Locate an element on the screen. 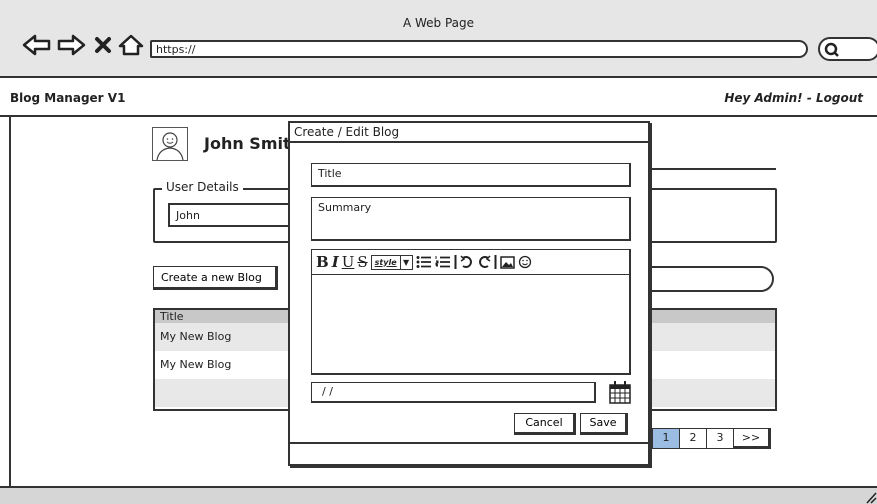 This screenshot has width=877, height=504. numbered-list-icon is located at coordinates (443, 262).